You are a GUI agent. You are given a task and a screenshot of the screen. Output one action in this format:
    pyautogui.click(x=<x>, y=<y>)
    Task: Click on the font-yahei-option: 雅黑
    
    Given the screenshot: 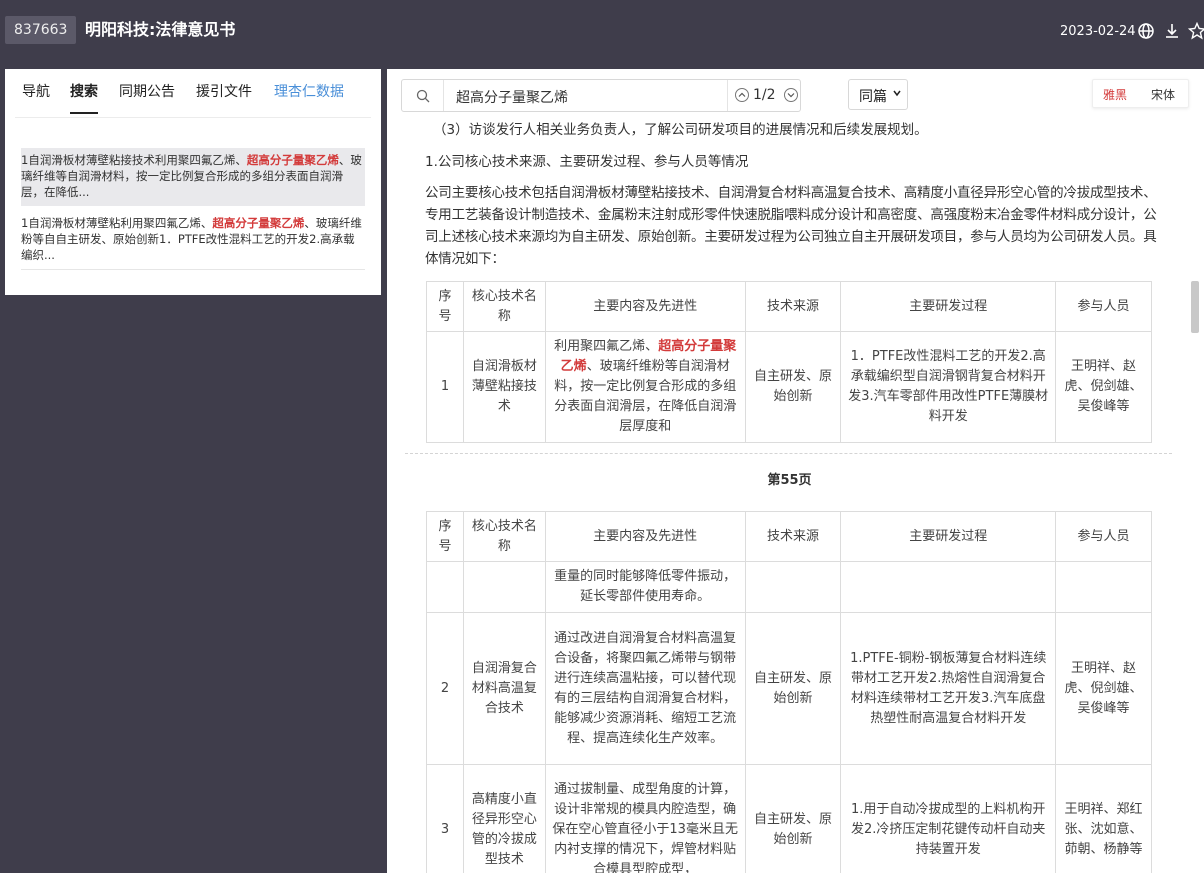 What is the action you would take?
    pyautogui.click(x=1115, y=94)
    